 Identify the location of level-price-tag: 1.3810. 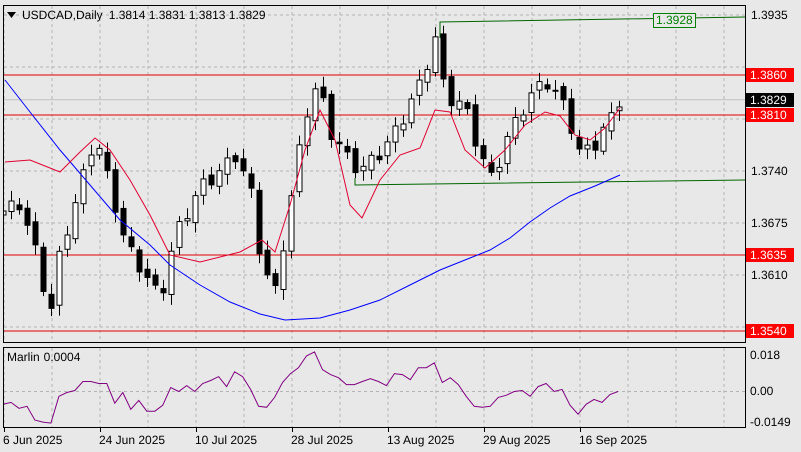
(770, 115).